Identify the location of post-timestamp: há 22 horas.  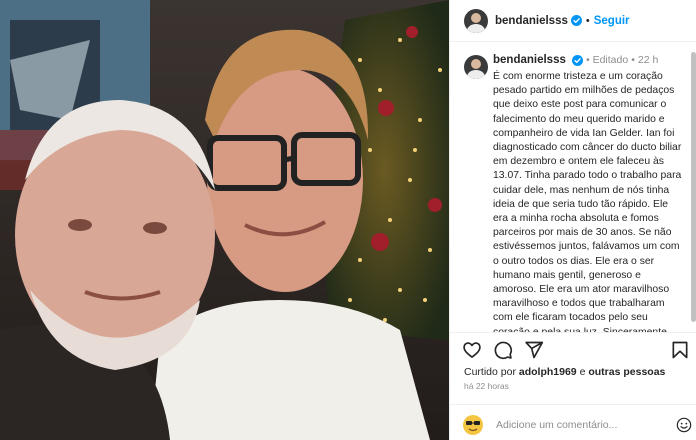
(486, 386).